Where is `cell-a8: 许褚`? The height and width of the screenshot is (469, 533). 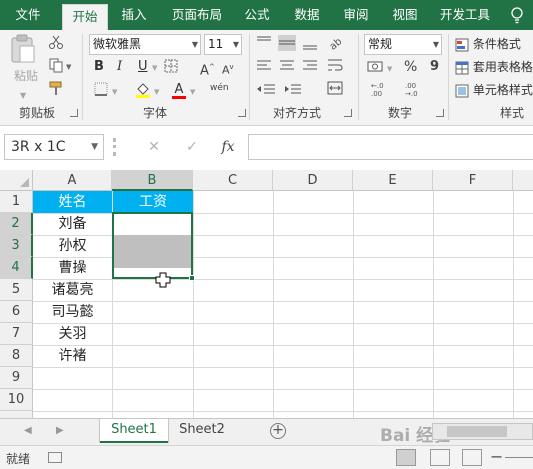 cell-a8: 许褚 is located at coordinates (72, 356).